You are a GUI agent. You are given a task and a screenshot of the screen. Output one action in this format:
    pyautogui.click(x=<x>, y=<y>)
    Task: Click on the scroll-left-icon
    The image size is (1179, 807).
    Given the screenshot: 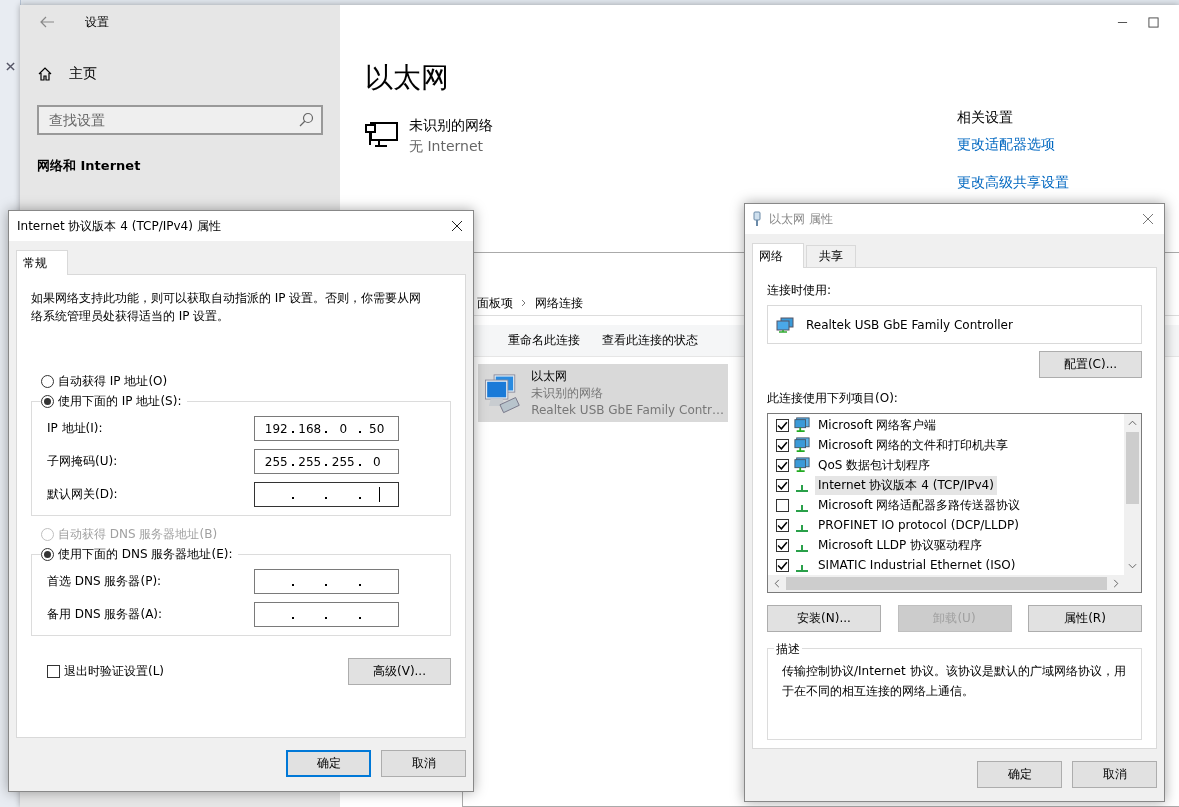 What is the action you would take?
    pyautogui.click(x=777, y=583)
    